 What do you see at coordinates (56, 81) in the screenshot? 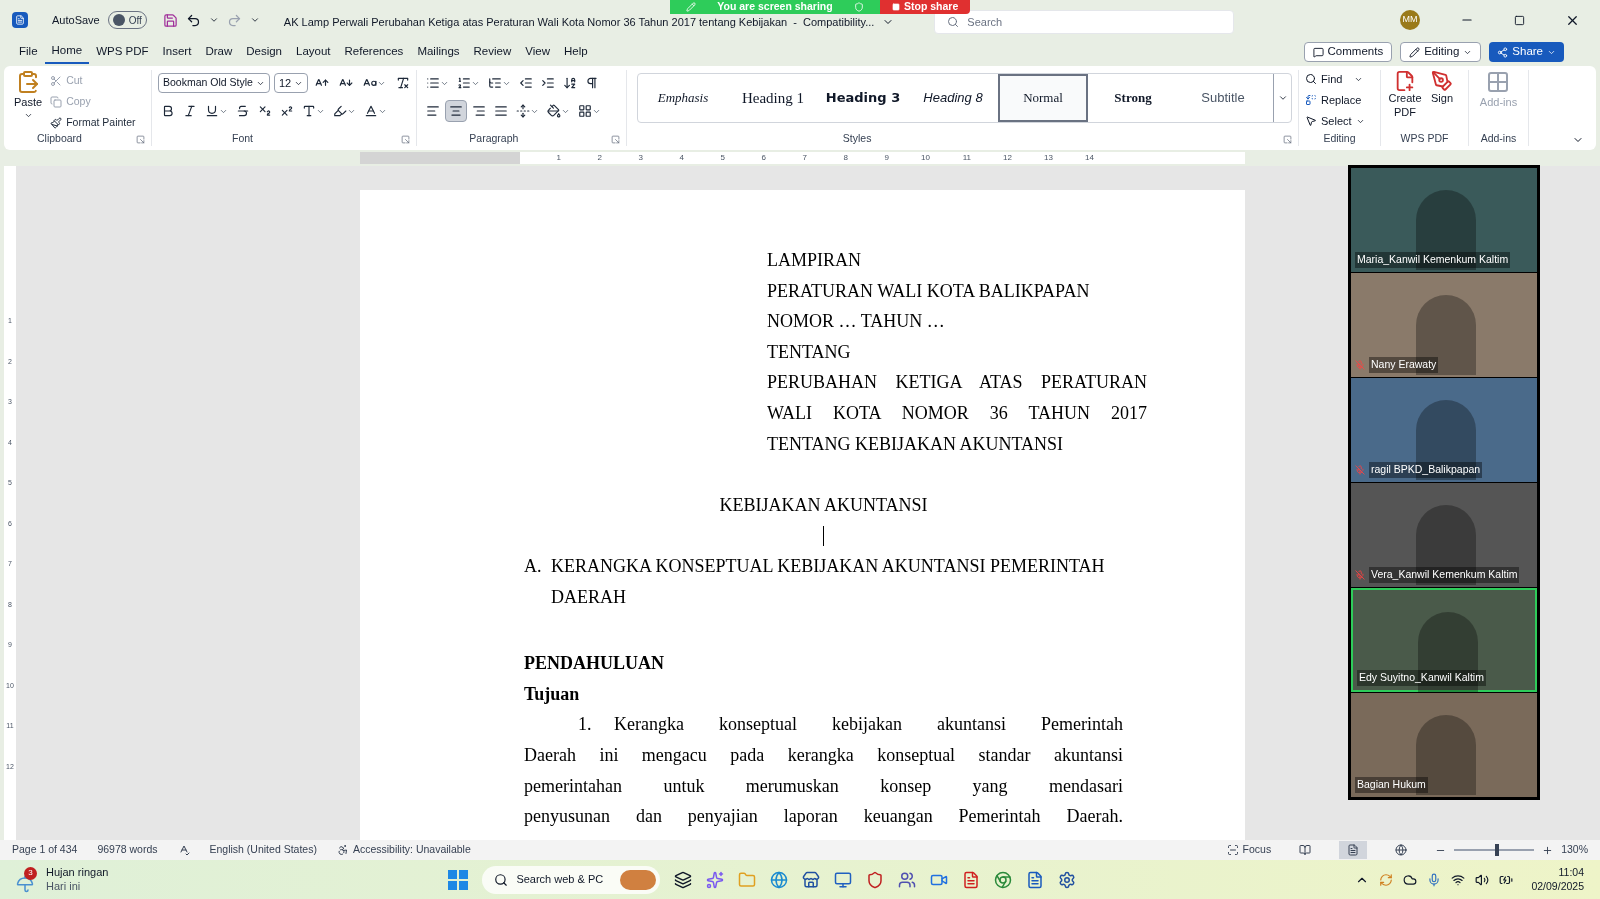
I see `cut-icon` at bounding box center [56, 81].